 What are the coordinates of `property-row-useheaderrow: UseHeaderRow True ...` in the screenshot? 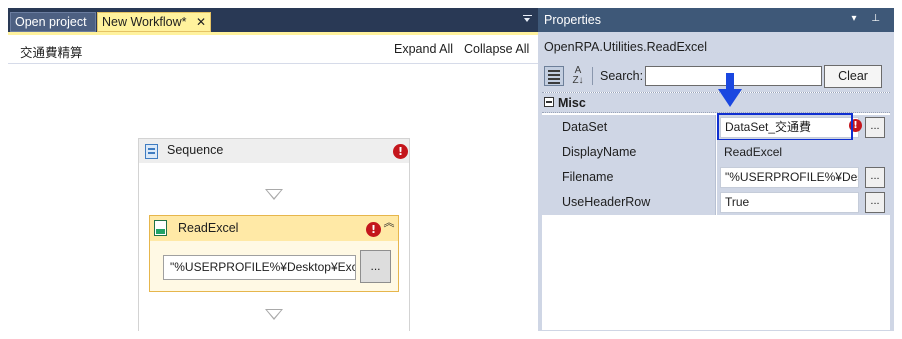 It's located at (716, 202).